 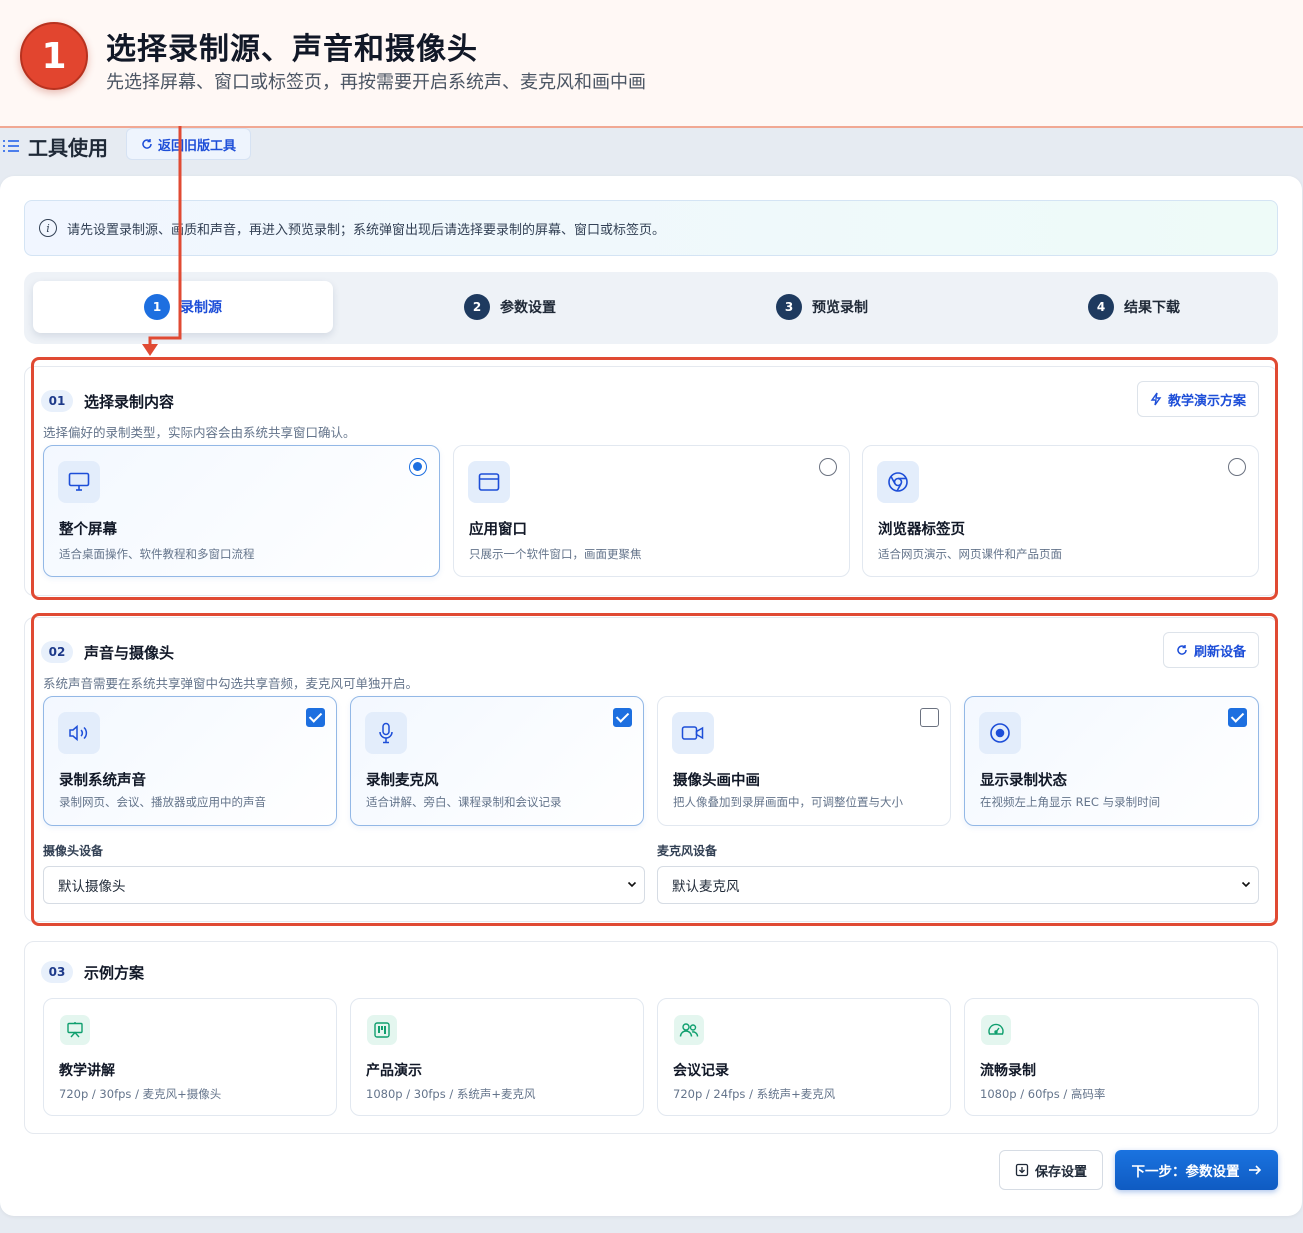 I want to click on camera-device-value: 默认摄像头, so click(x=92, y=887).